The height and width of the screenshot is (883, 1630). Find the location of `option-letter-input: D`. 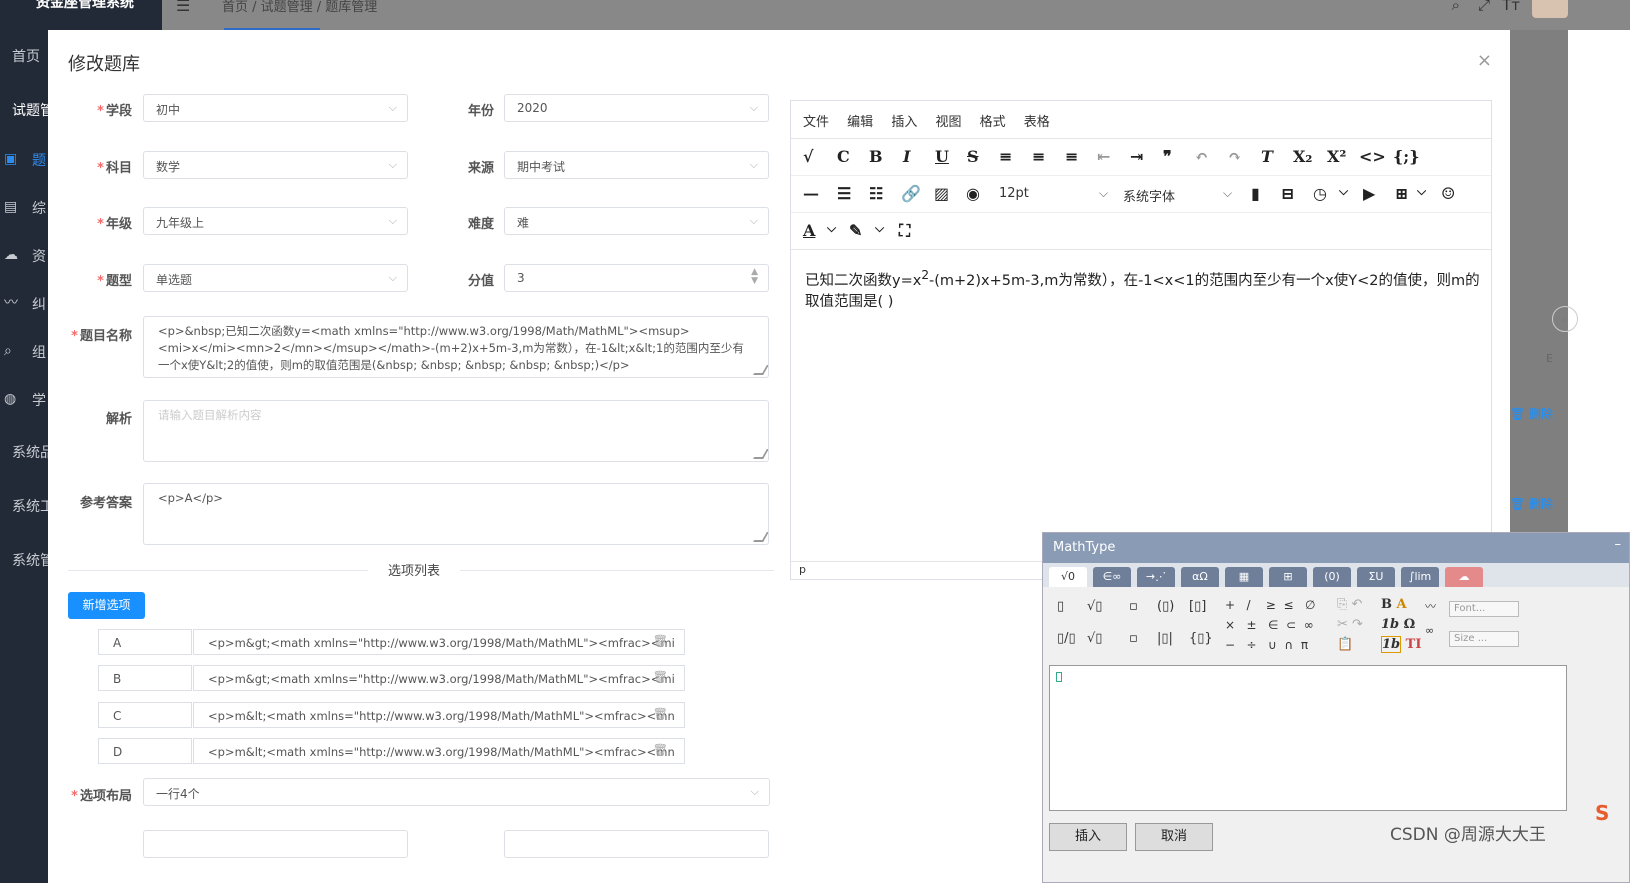

option-letter-input: D is located at coordinates (145, 751).